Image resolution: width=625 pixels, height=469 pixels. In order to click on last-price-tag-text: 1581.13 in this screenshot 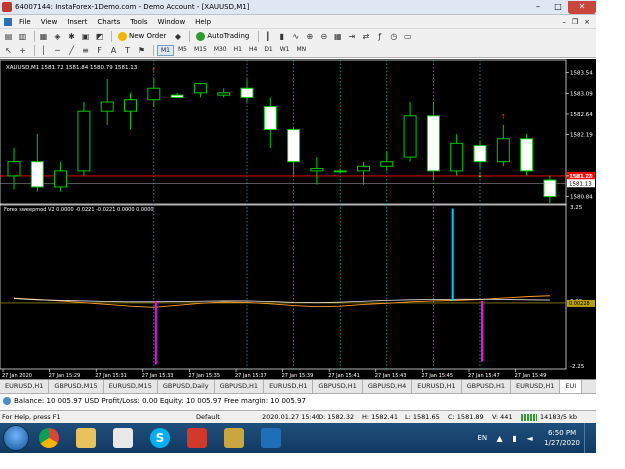, I will do `click(580, 184)`.